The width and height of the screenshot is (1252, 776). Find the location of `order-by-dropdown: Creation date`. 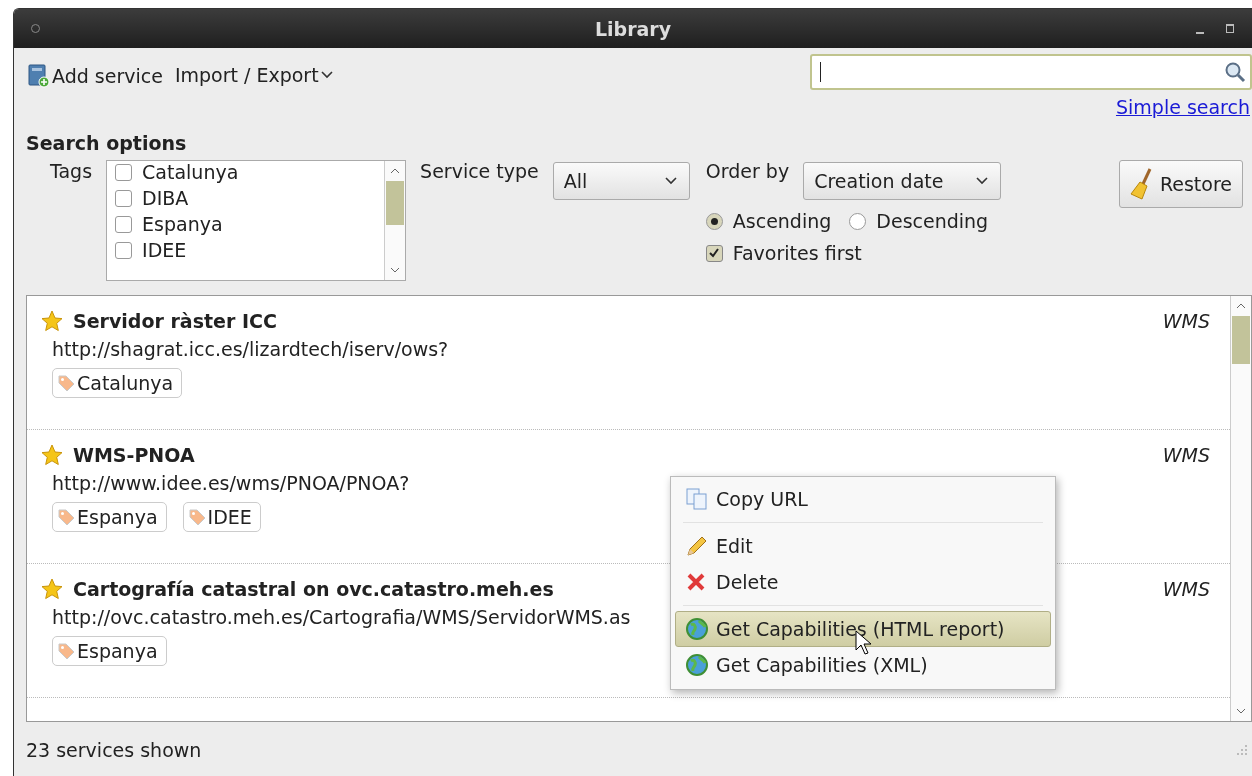

order-by-dropdown: Creation date is located at coordinates (902, 181).